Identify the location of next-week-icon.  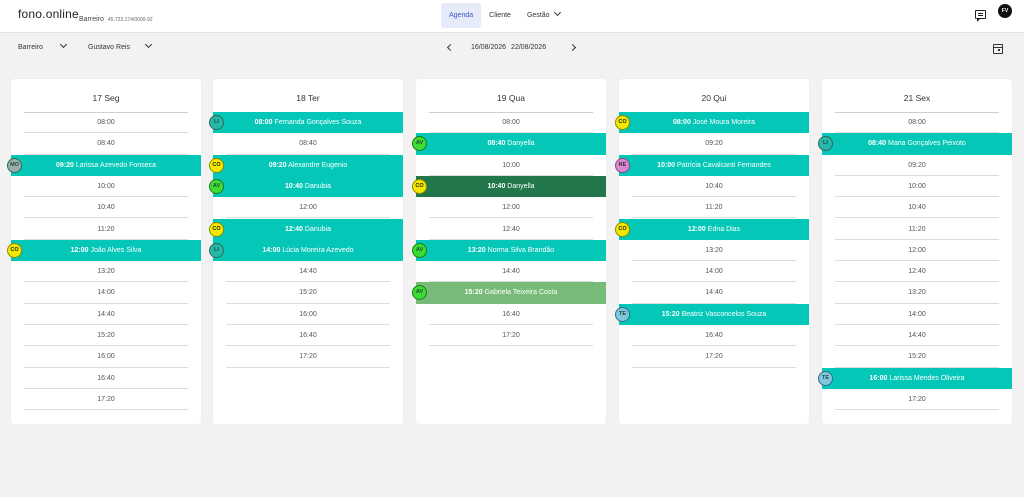
(572, 47).